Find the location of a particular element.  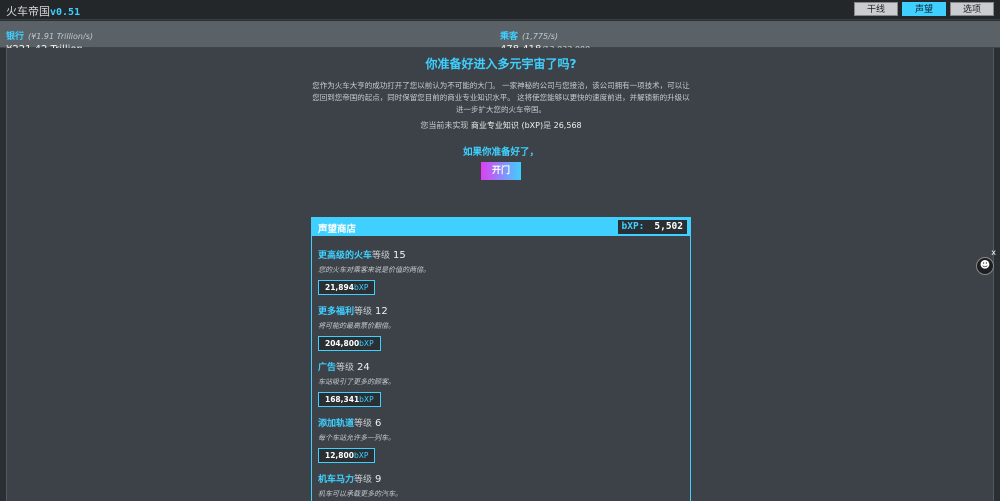

shop-item: 机车马力等级 9 机车可以承载更多的汽车。 is located at coordinates (360, 483).